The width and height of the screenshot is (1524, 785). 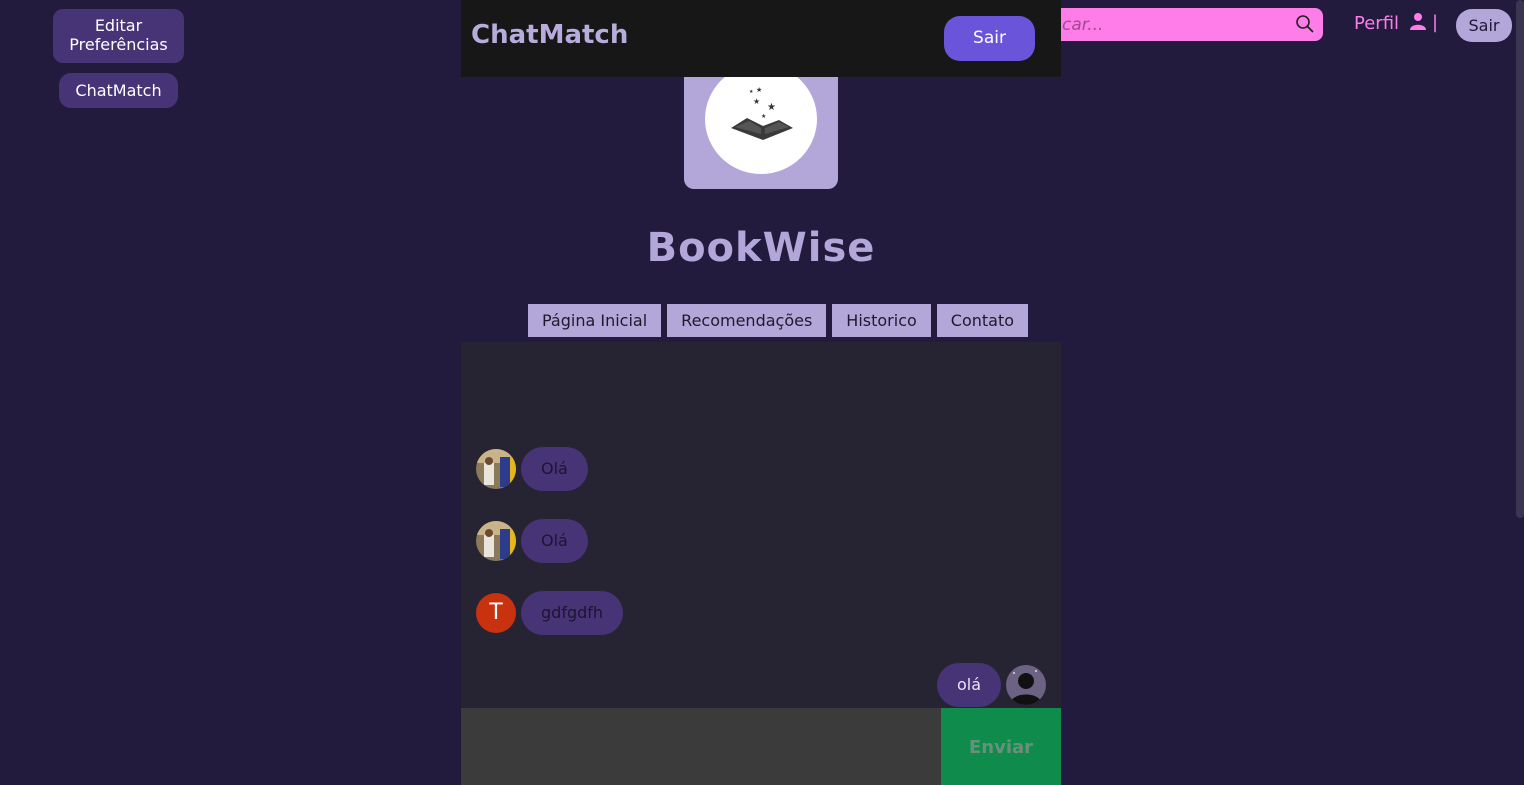 What do you see at coordinates (1520, 259) in the screenshot?
I see `page-scrollbar` at bounding box center [1520, 259].